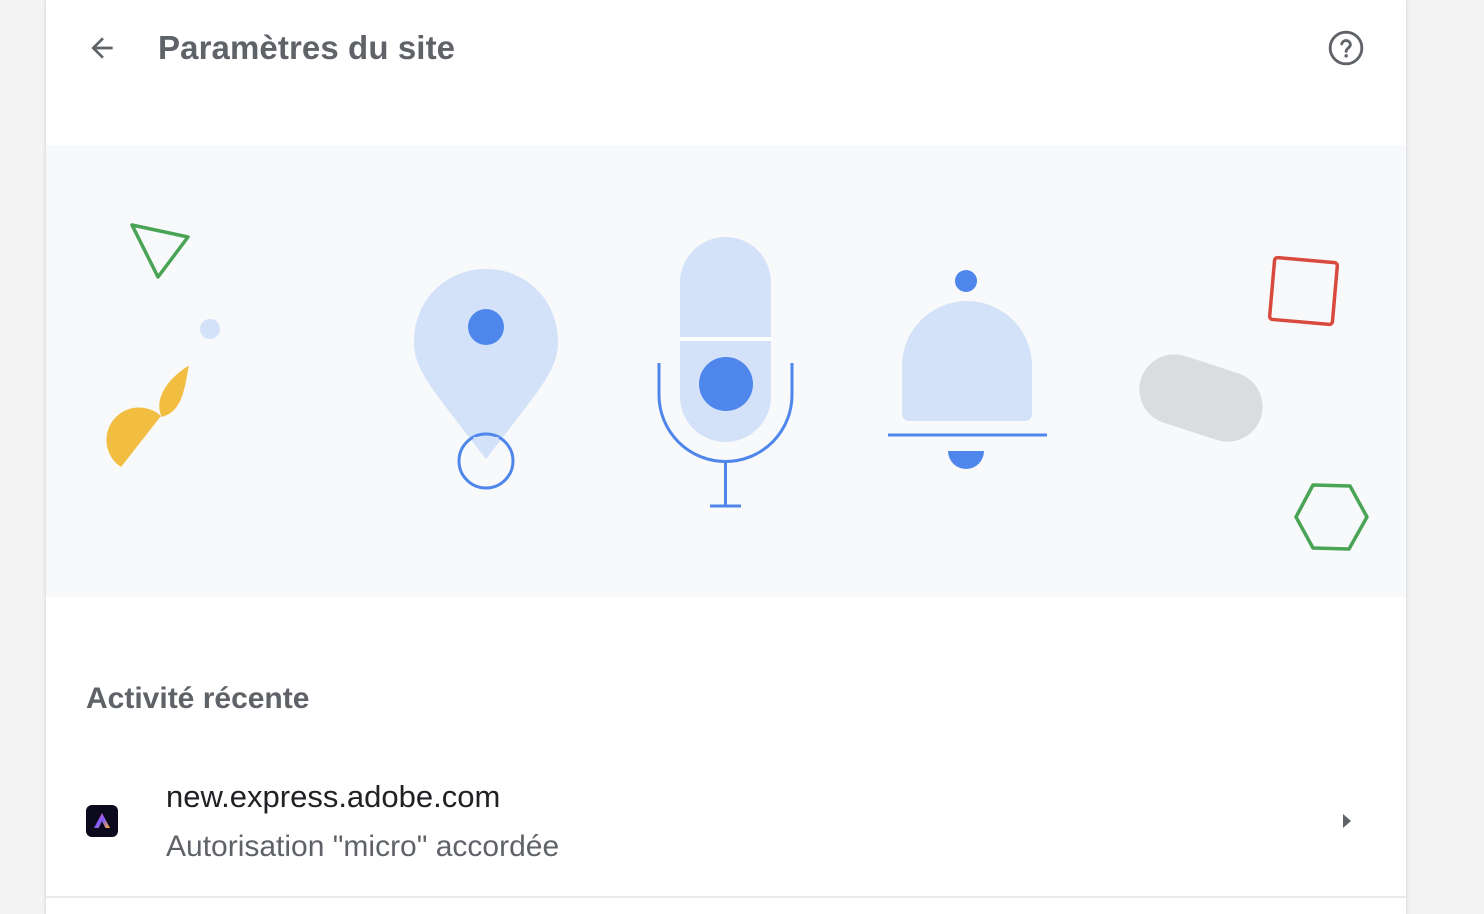 This screenshot has height=914, width=1484. What do you see at coordinates (1201, 398) in the screenshot?
I see `gray-pill-decoration` at bounding box center [1201, 398].